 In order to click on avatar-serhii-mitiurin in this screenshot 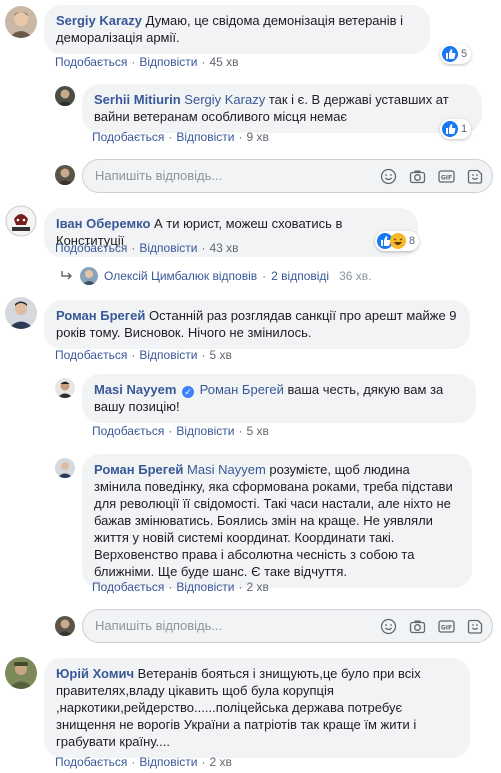, I will do `click(65, 96)`.